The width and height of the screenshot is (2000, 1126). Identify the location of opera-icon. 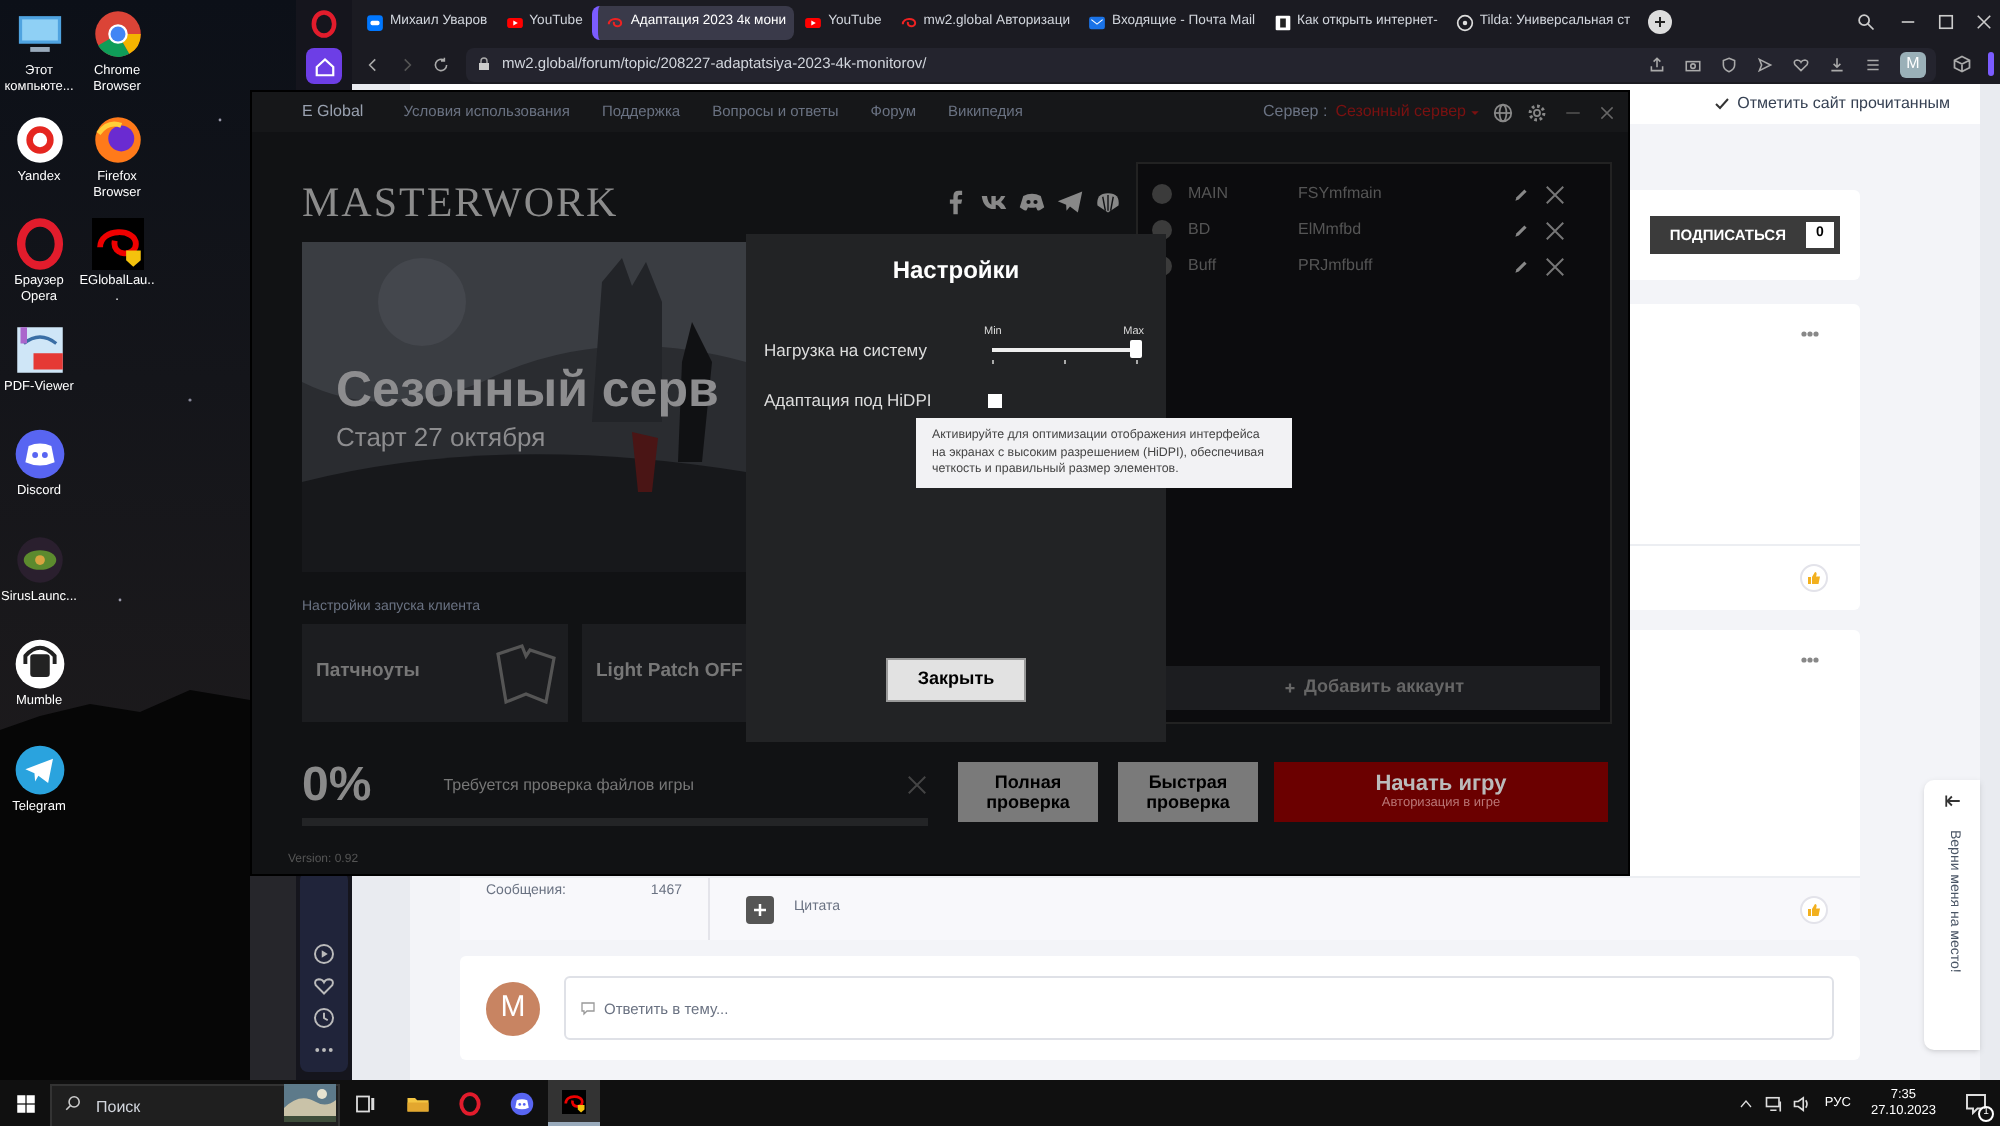
(470, 1103).